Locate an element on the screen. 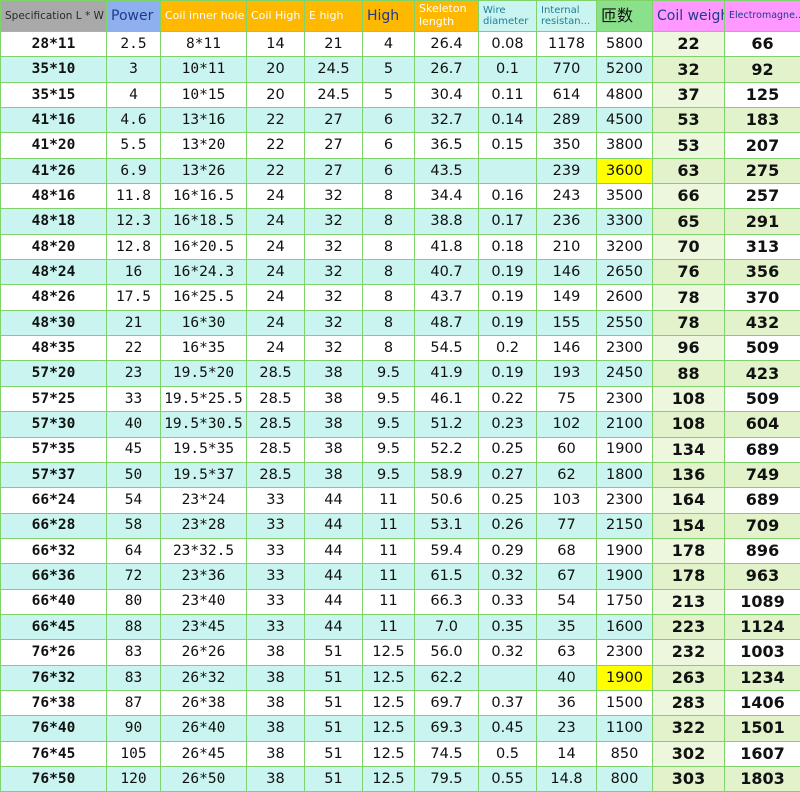 This screenshot has height=792, width=800. coil-weight-cell: 178 is located at coordinates (688, 576).